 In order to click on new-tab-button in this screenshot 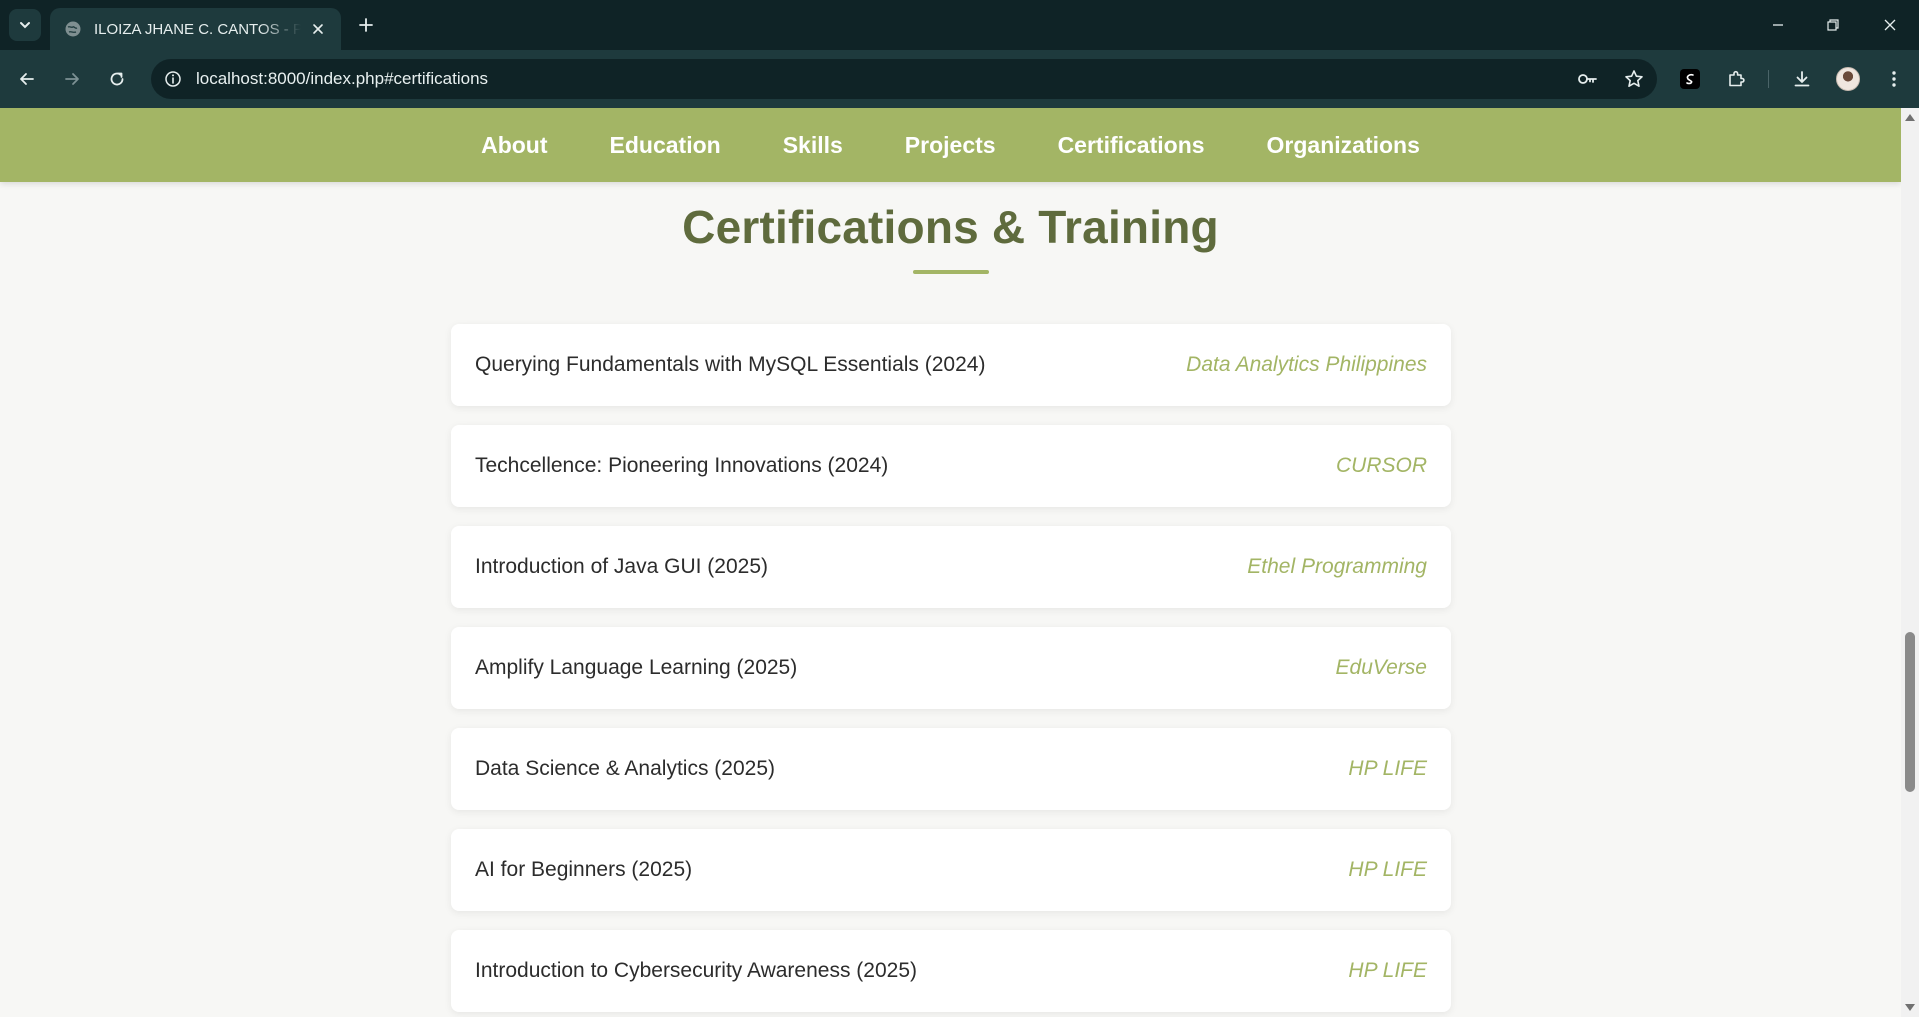, I will do `click(366, 25)`.